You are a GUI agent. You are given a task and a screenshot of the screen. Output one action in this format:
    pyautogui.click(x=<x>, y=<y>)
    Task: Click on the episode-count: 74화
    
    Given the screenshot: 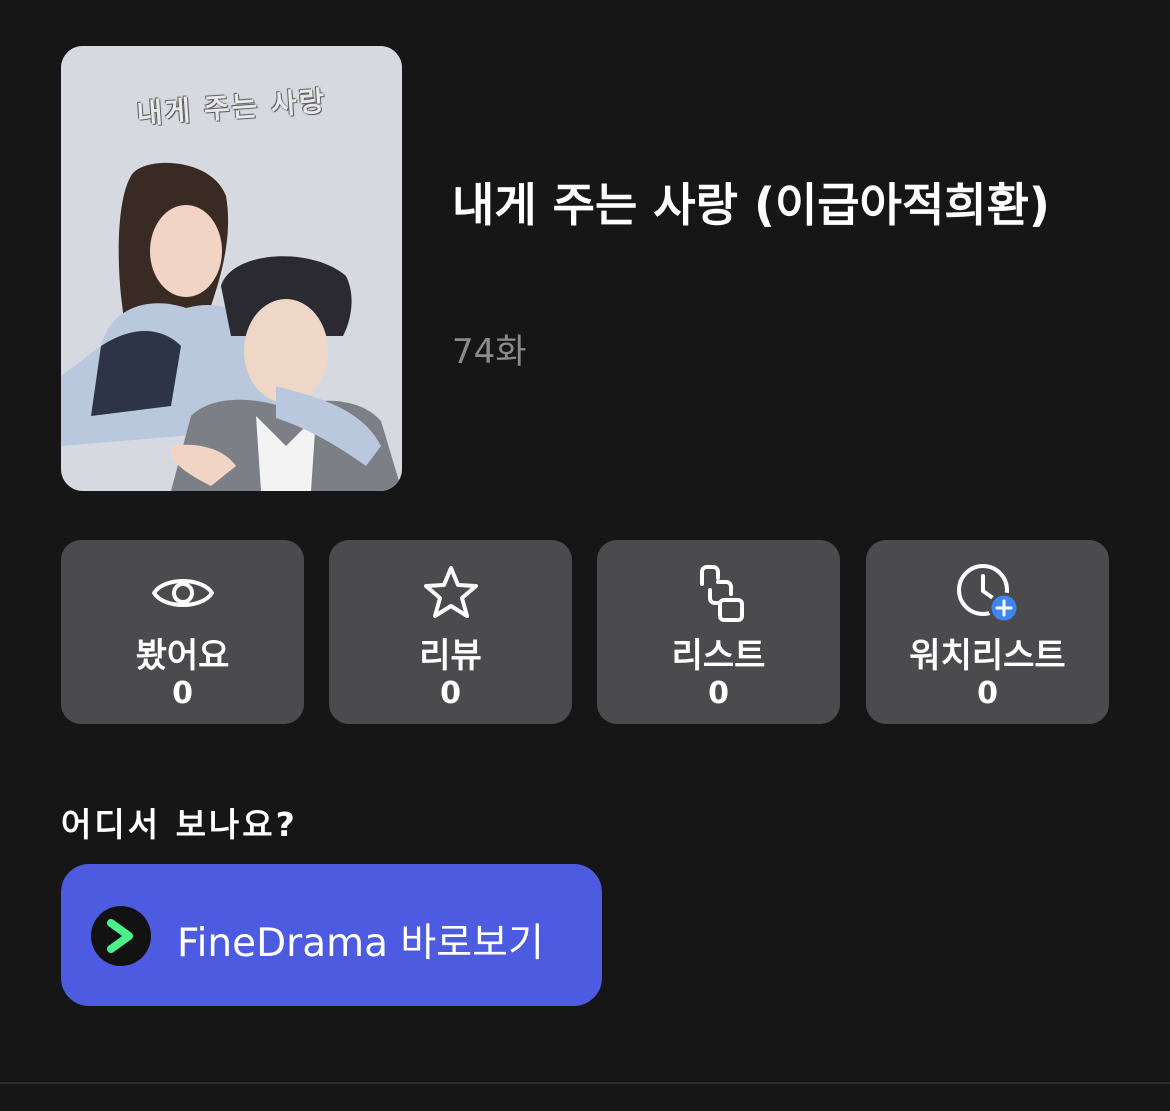 What is the action you would take?
    pyautogui.click(x=489, y=352)
    